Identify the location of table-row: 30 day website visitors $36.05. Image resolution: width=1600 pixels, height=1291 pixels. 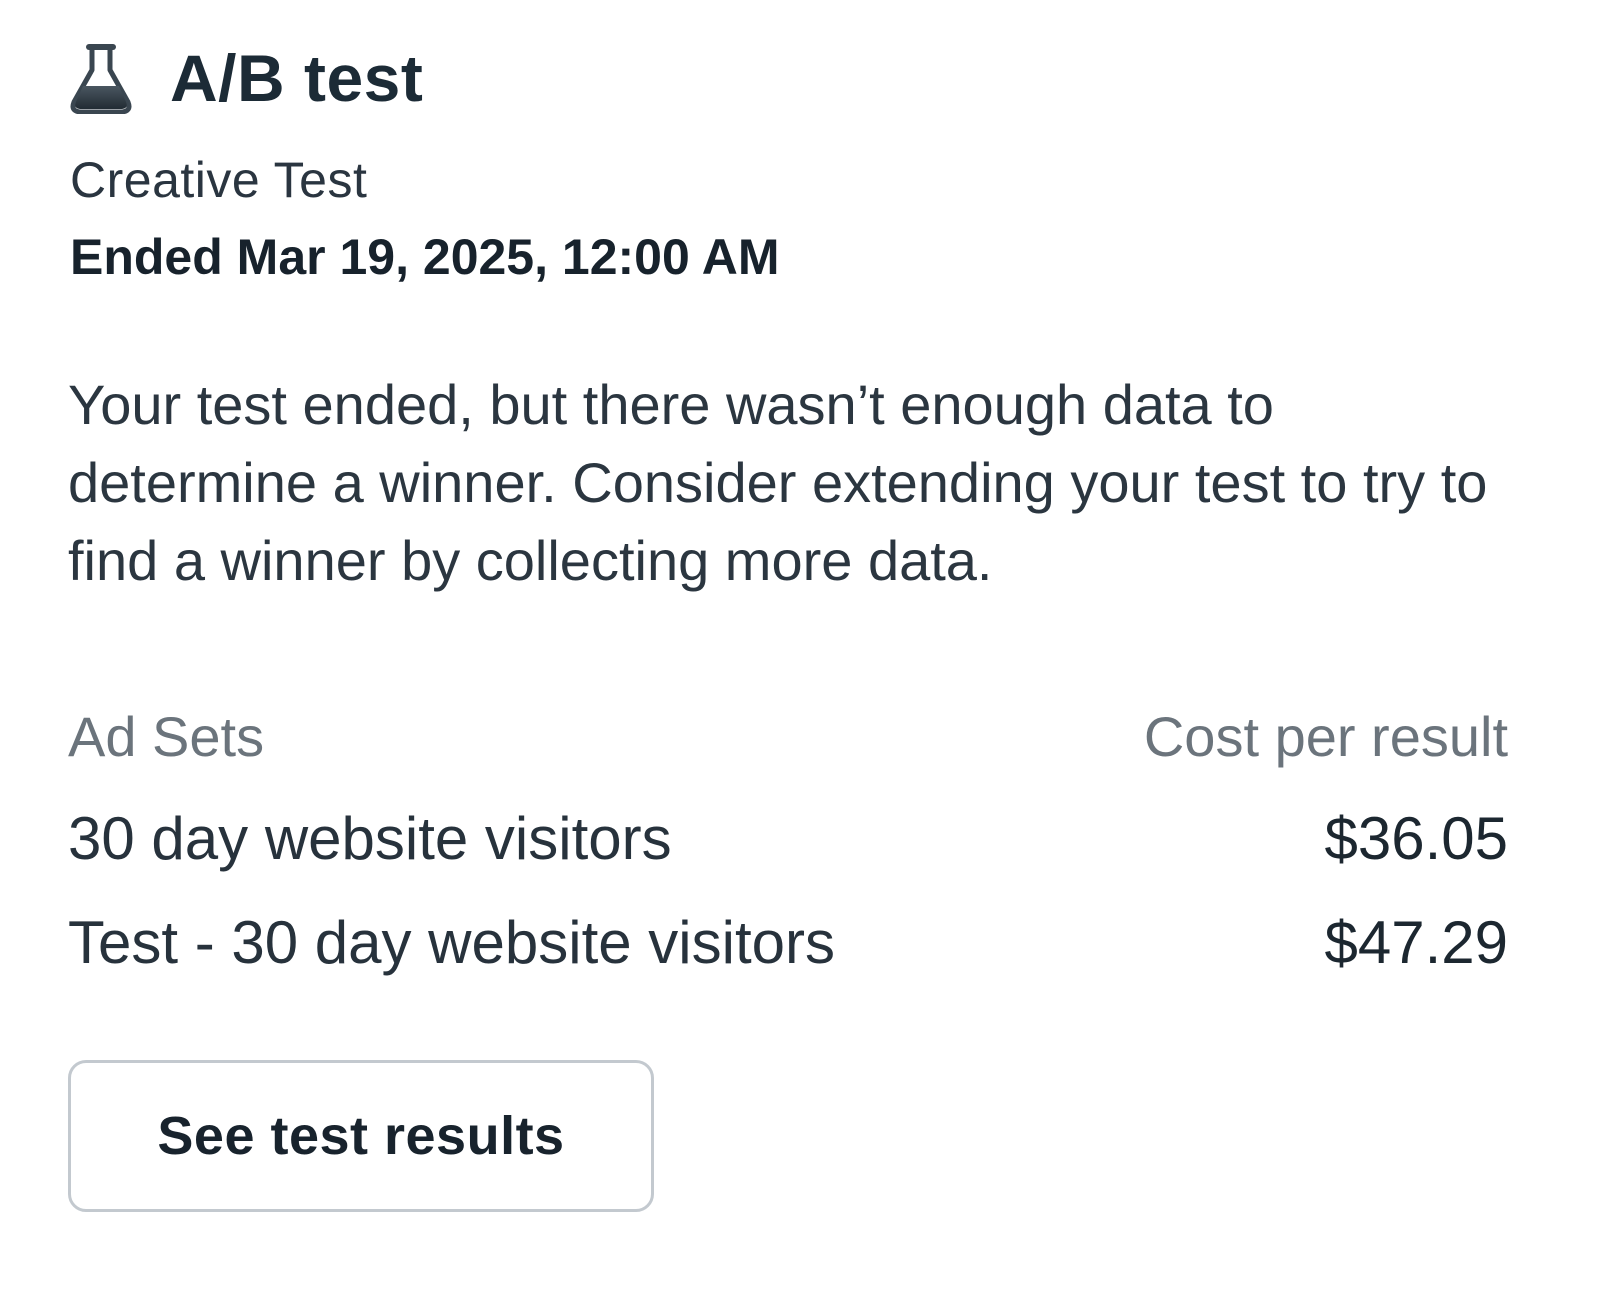
(788, 856).